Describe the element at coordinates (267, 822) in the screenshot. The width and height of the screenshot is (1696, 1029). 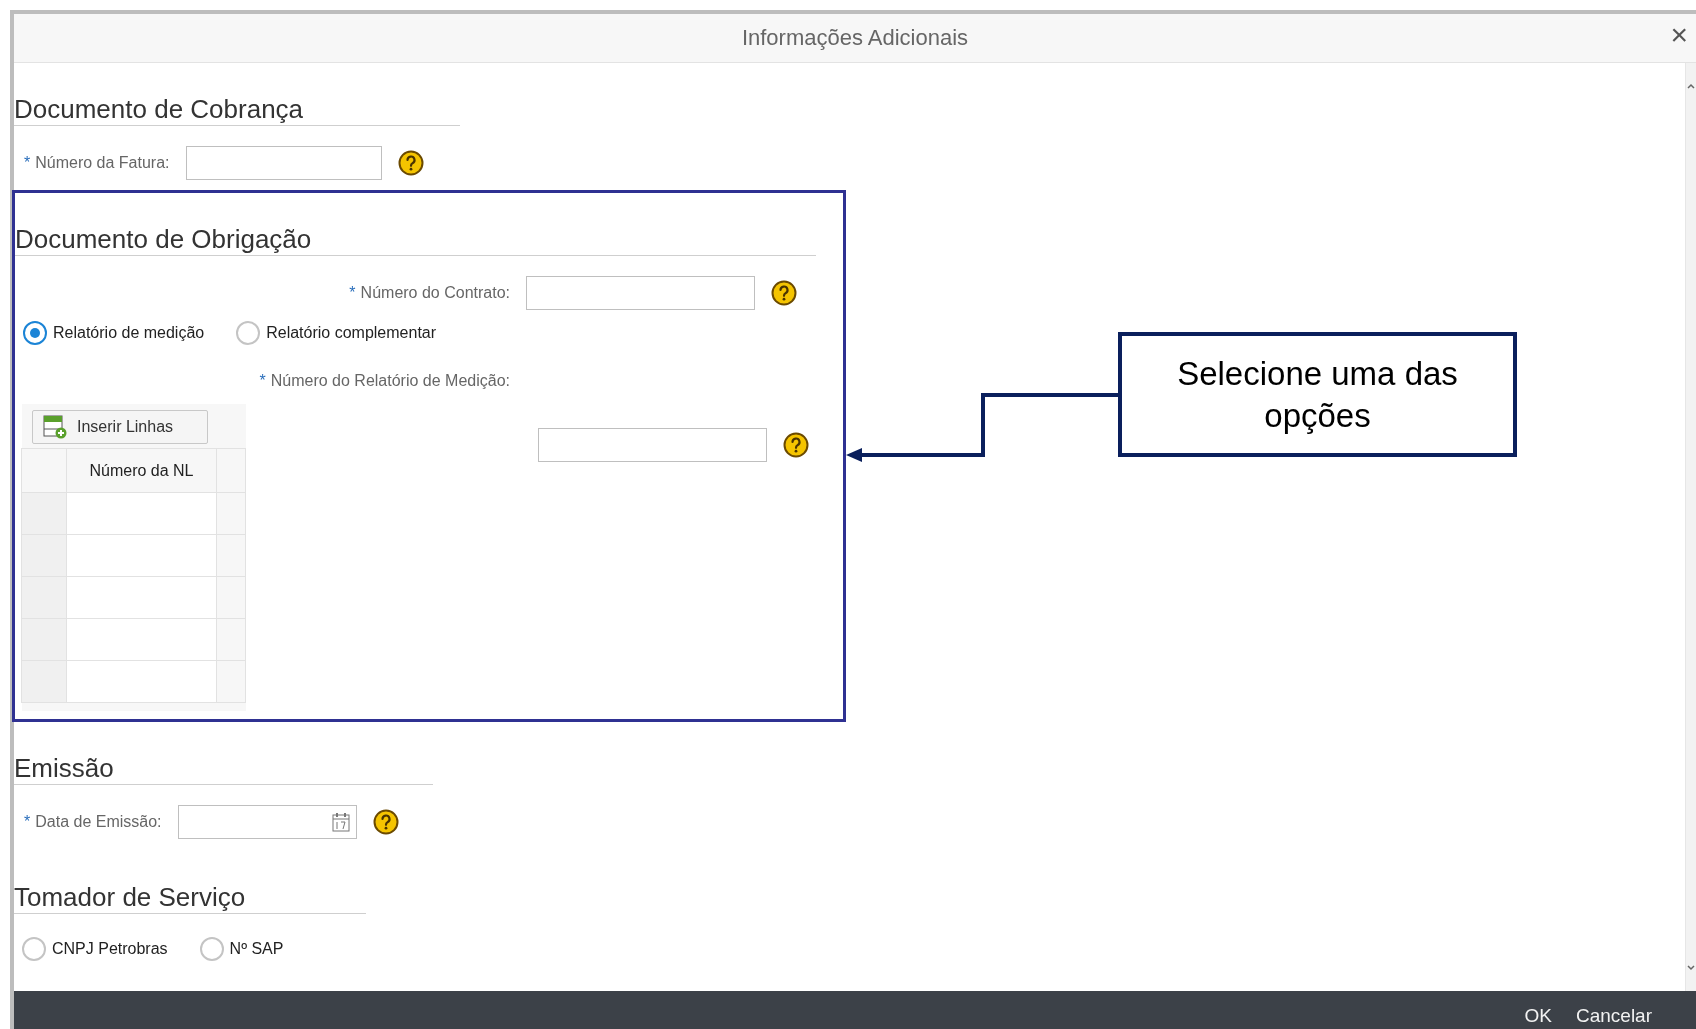
I see `date-field` at that location.